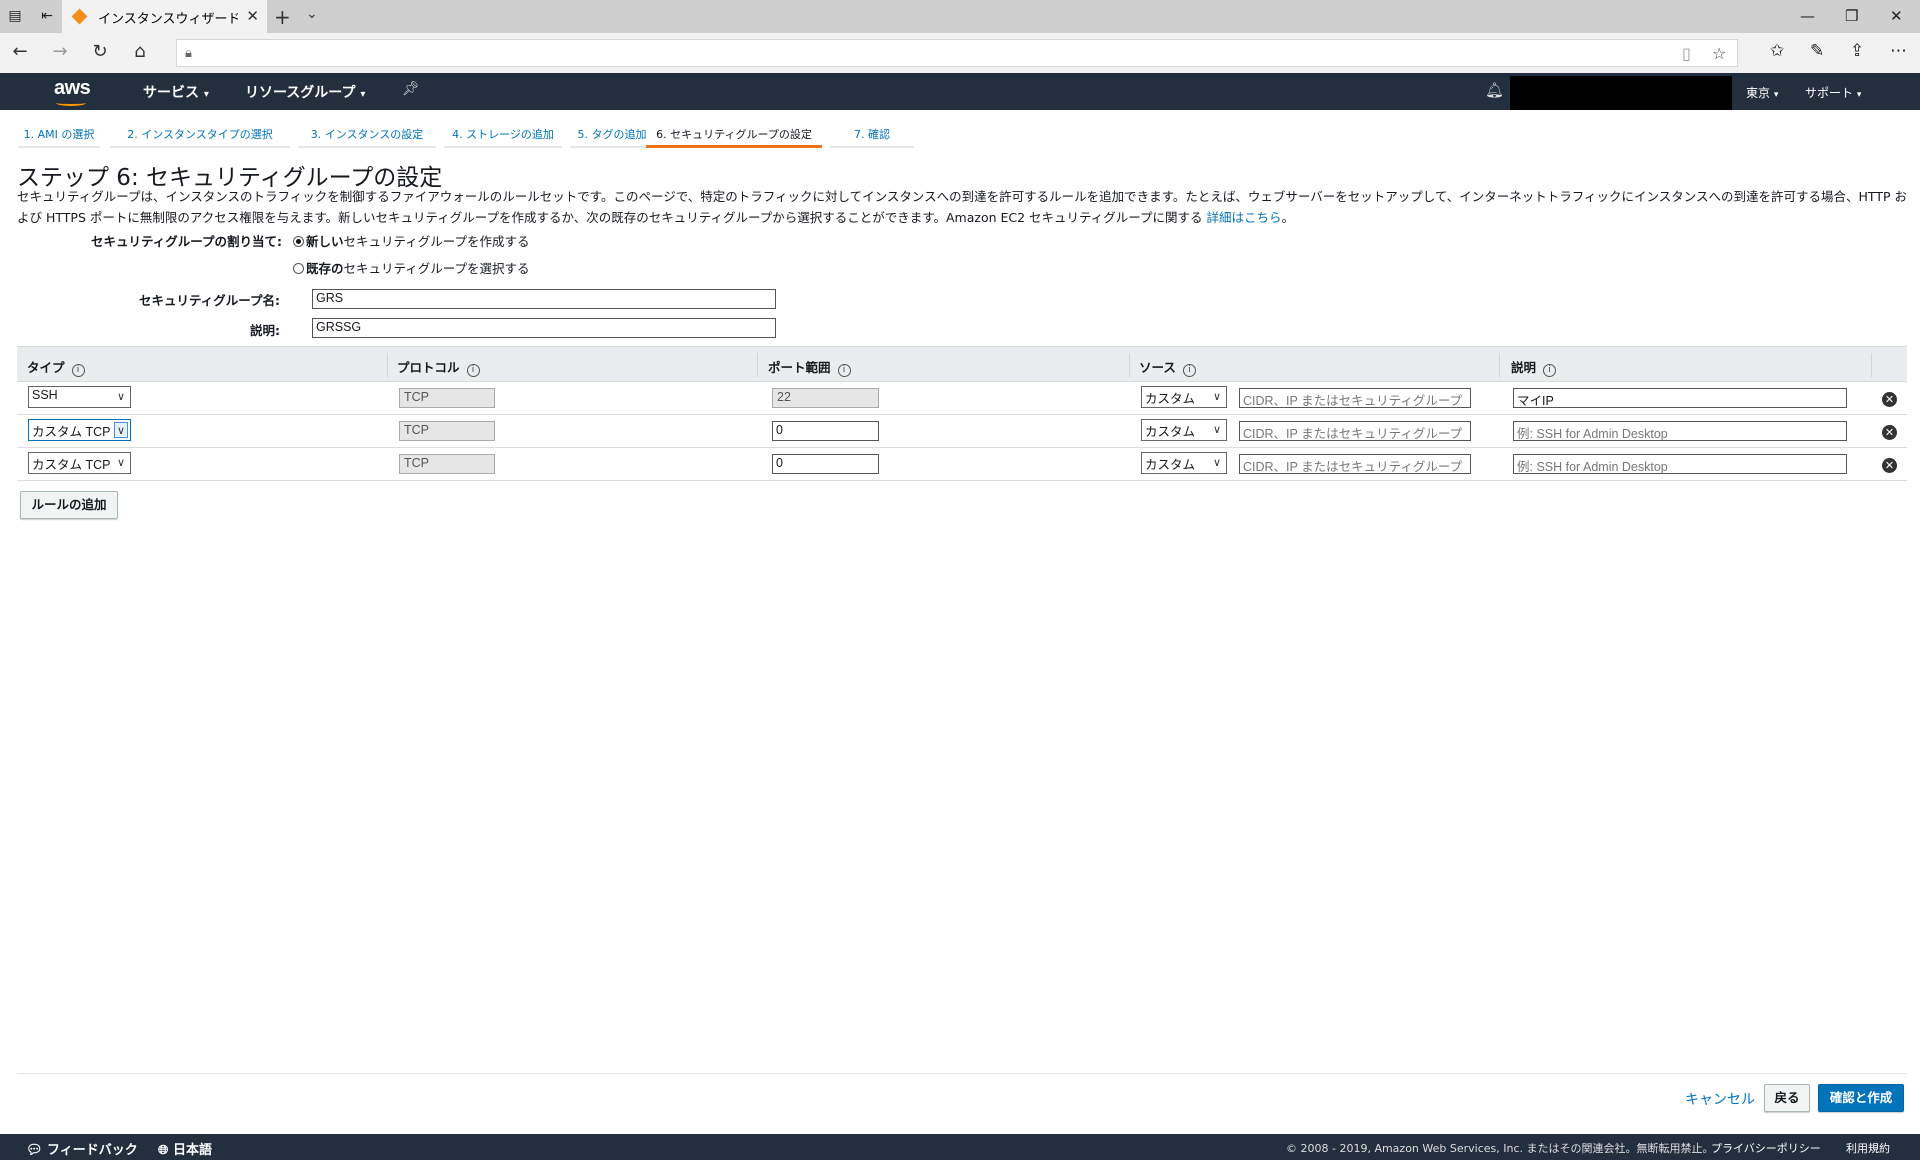 The image size is (1920, 1160). What do you see at coordinates (168, 19) in the screenshot?
I see `browser-tab-title: インスタンスウィザードを起動` at bounding box center [168, 19].